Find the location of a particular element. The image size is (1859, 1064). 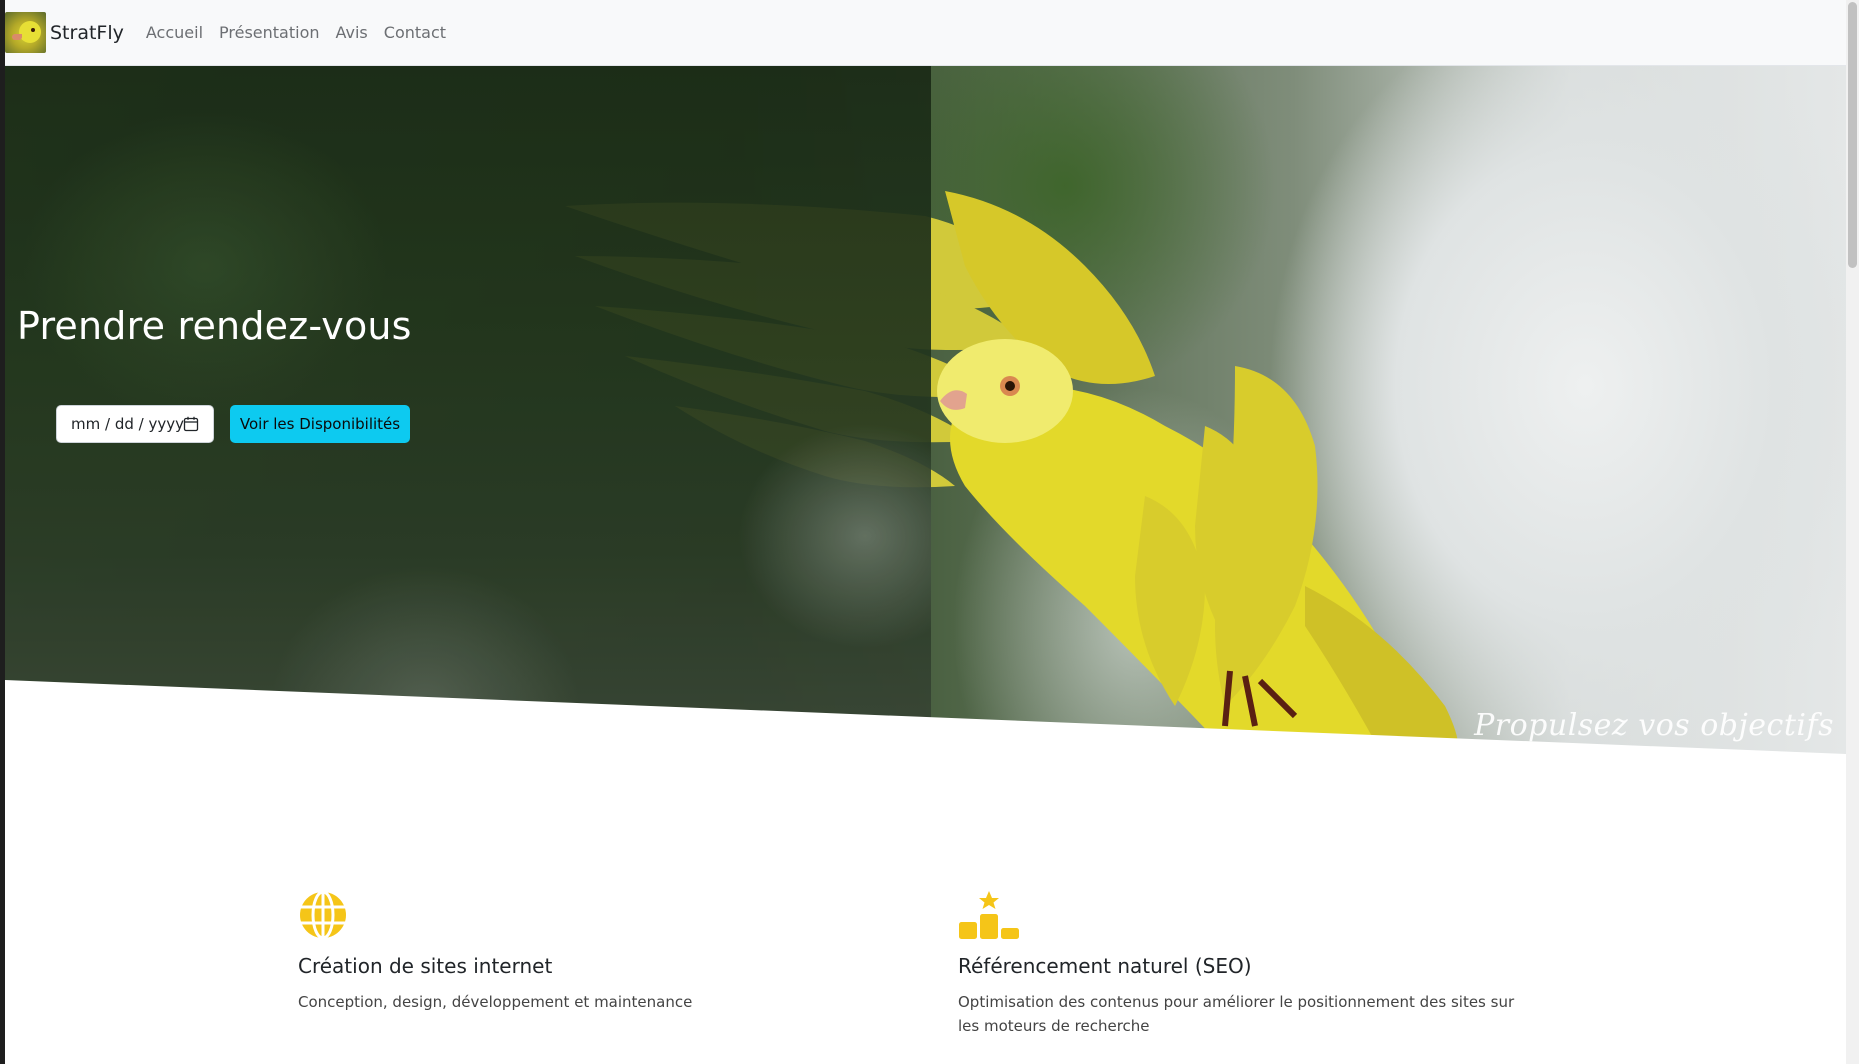

hero-diagonal-divider is located at coordinates (925, 720).